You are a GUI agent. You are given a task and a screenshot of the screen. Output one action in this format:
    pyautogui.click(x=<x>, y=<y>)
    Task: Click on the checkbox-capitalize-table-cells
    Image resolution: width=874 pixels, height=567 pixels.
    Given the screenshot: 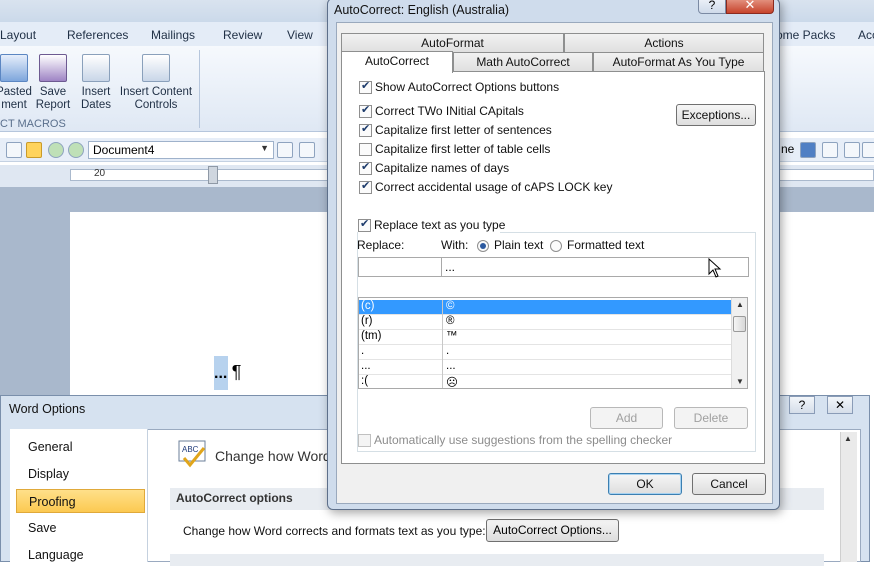 What is the action you would take?
    pyautogui.click(x=365, y=149)
    